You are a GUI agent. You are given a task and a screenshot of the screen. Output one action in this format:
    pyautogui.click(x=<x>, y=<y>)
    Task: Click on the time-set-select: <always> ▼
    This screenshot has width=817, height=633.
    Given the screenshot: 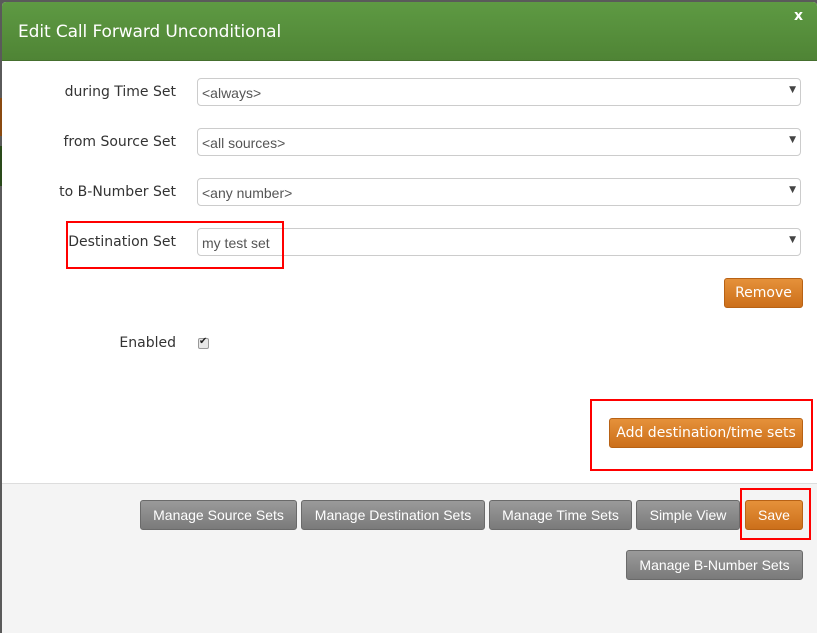 What is the action you would take?
    pyautogui.click(x=499, y=92)
    